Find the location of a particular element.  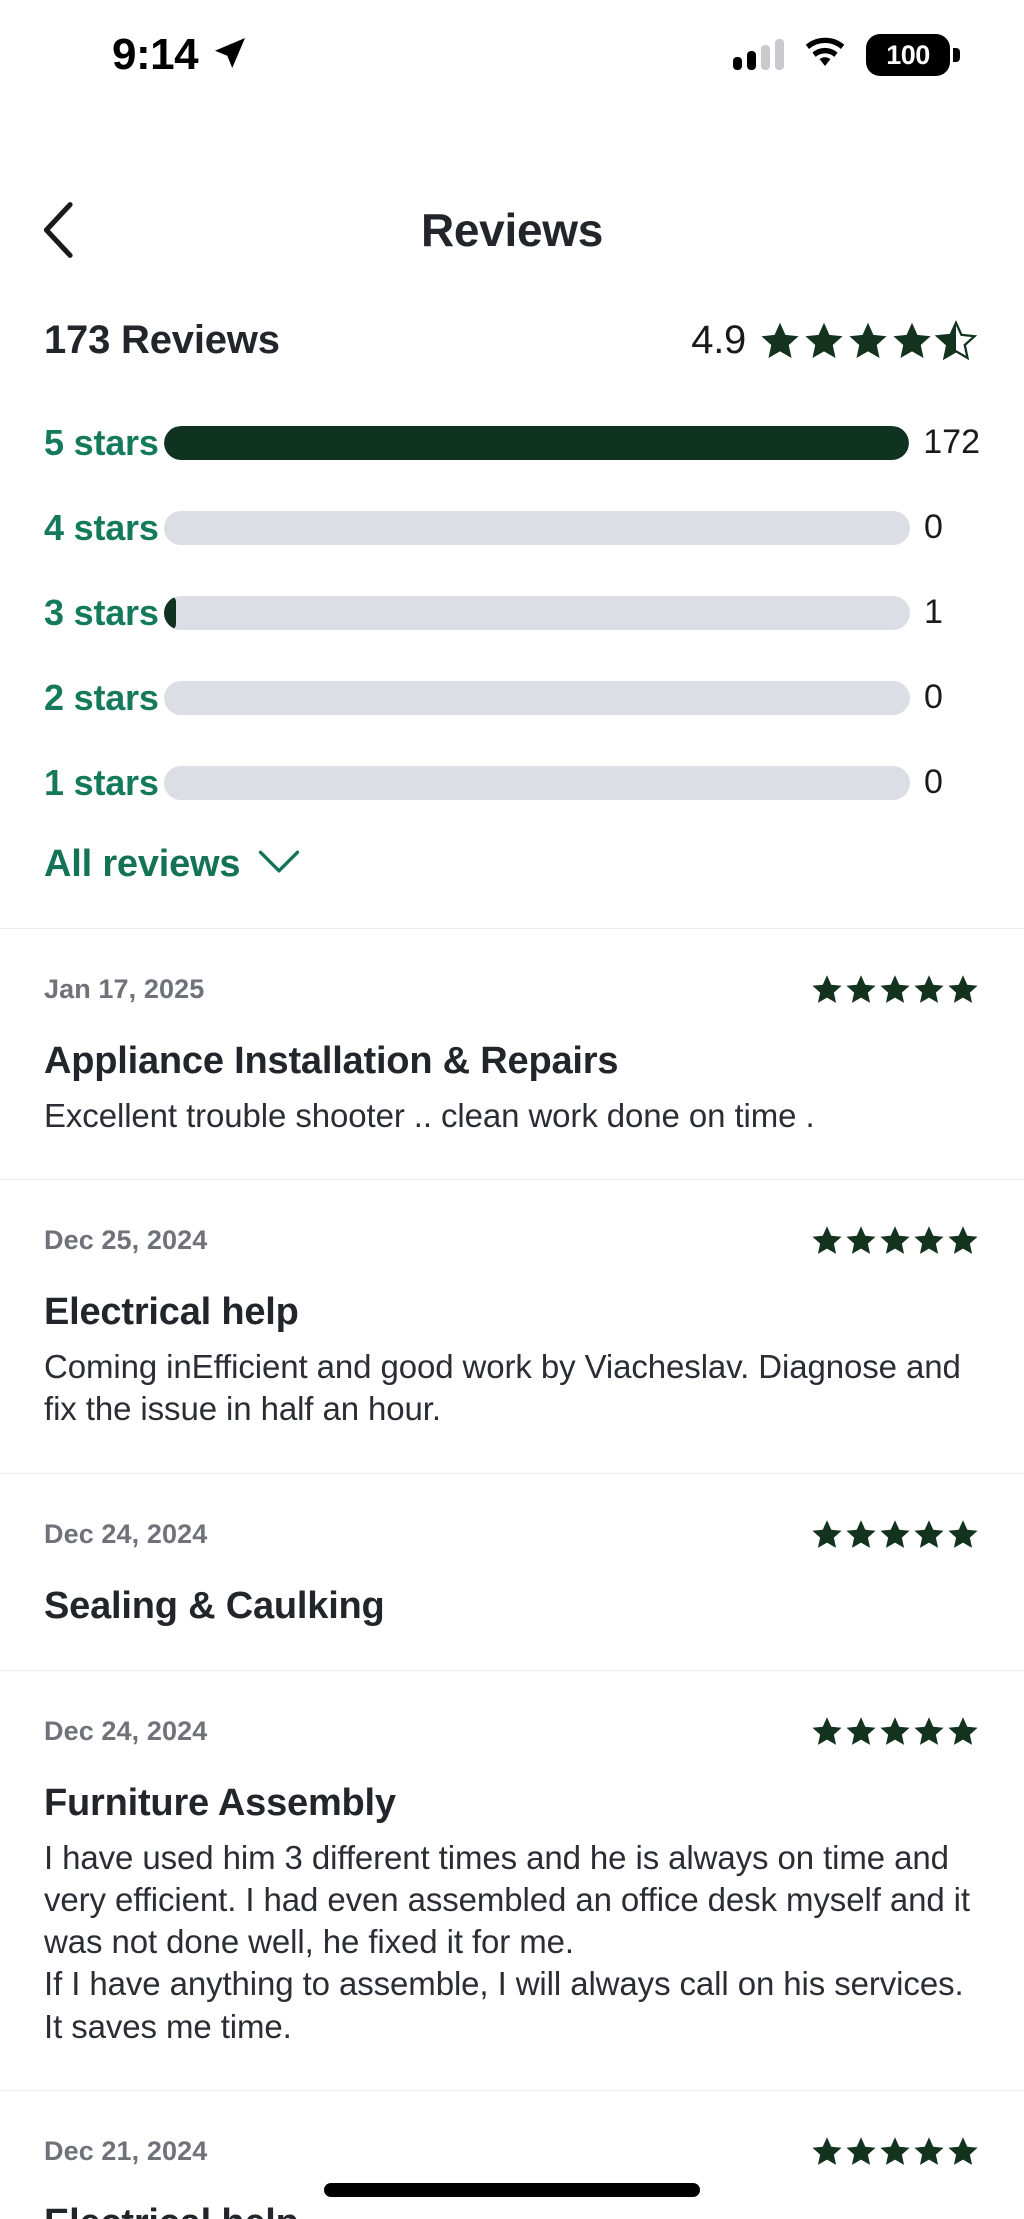

home-indicator is located at coordinates (512, 2190).